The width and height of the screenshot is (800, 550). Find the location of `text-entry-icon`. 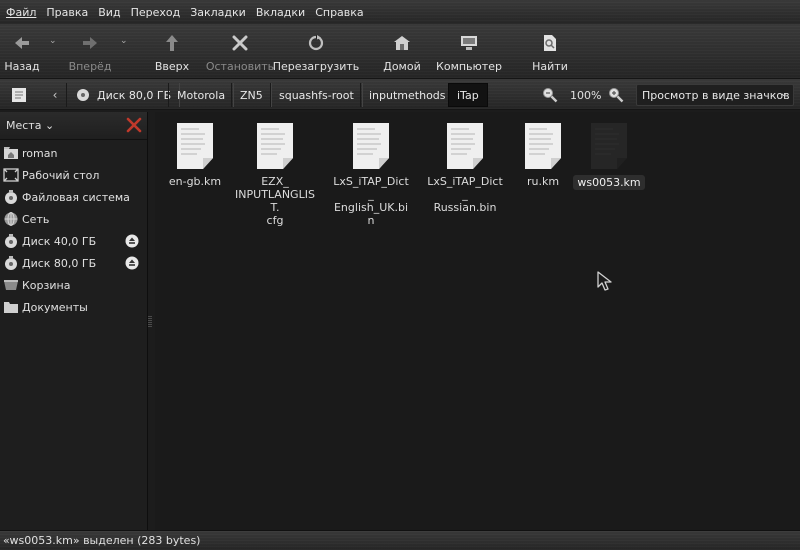

text-entry-icon is located at coordinates (19, 95).